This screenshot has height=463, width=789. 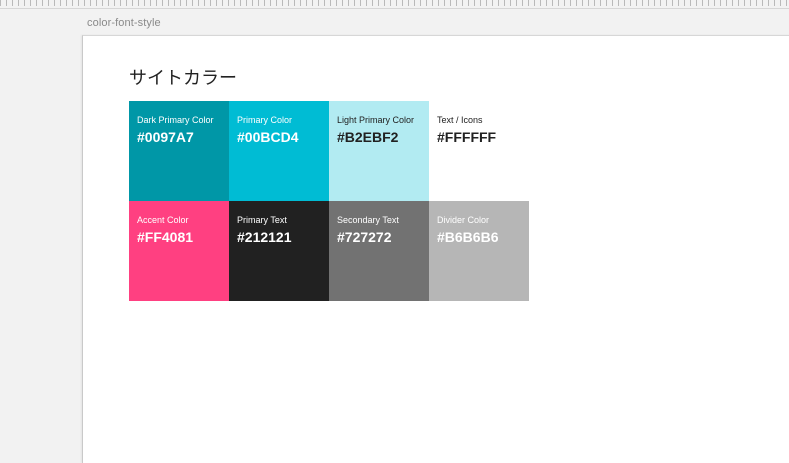 I want to click on swatch-hex: #B2EBF2, so click(x=368, y=137).